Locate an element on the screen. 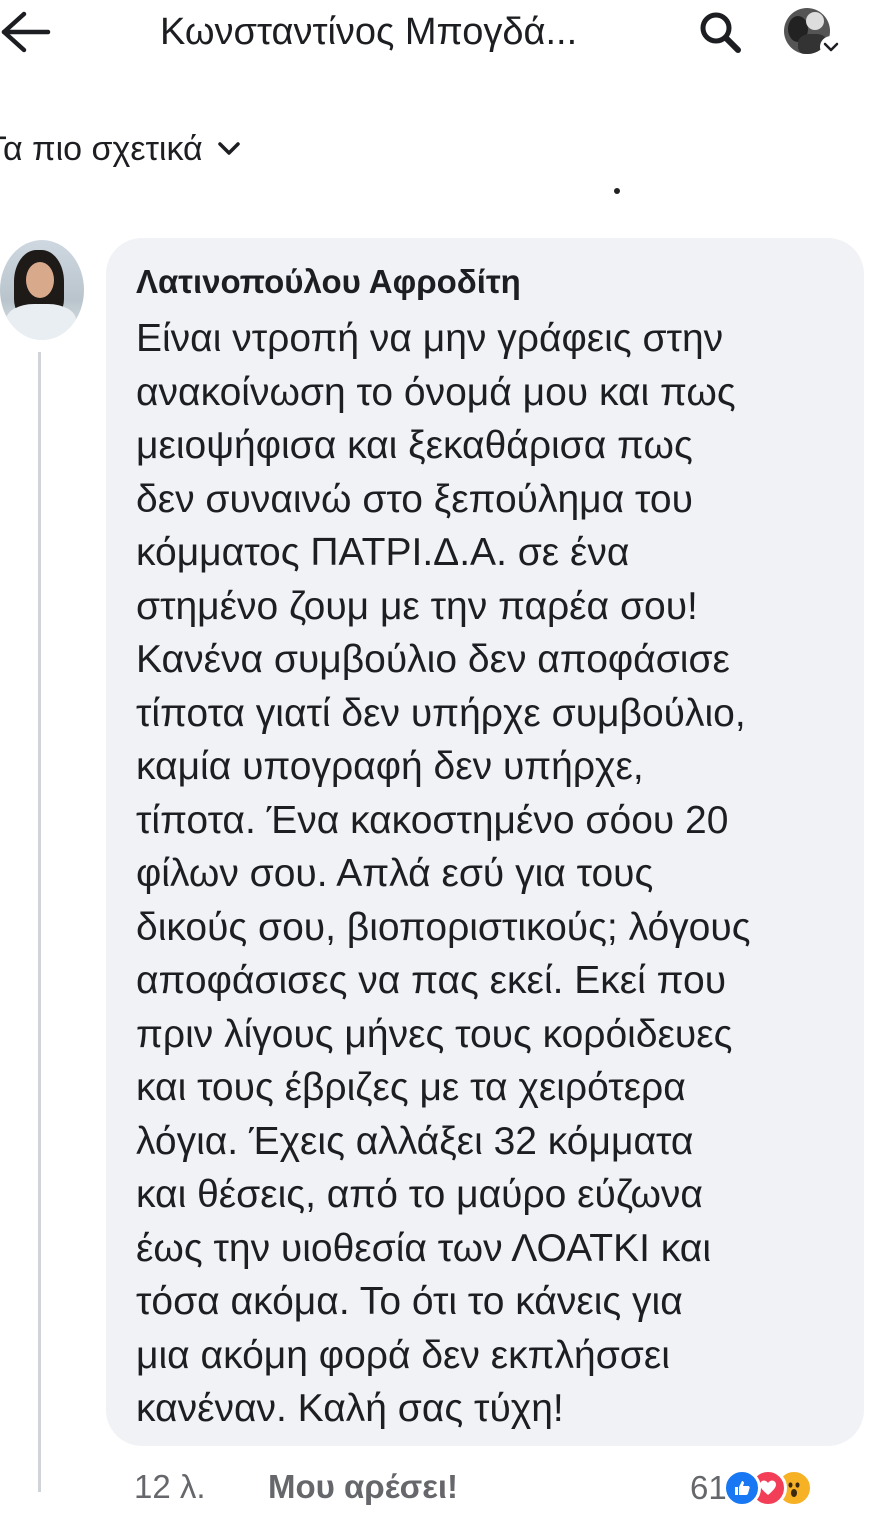 Image resolution: width=880 pixels, height=1518 pixels. thread-line is located at coordinates (39, 922).